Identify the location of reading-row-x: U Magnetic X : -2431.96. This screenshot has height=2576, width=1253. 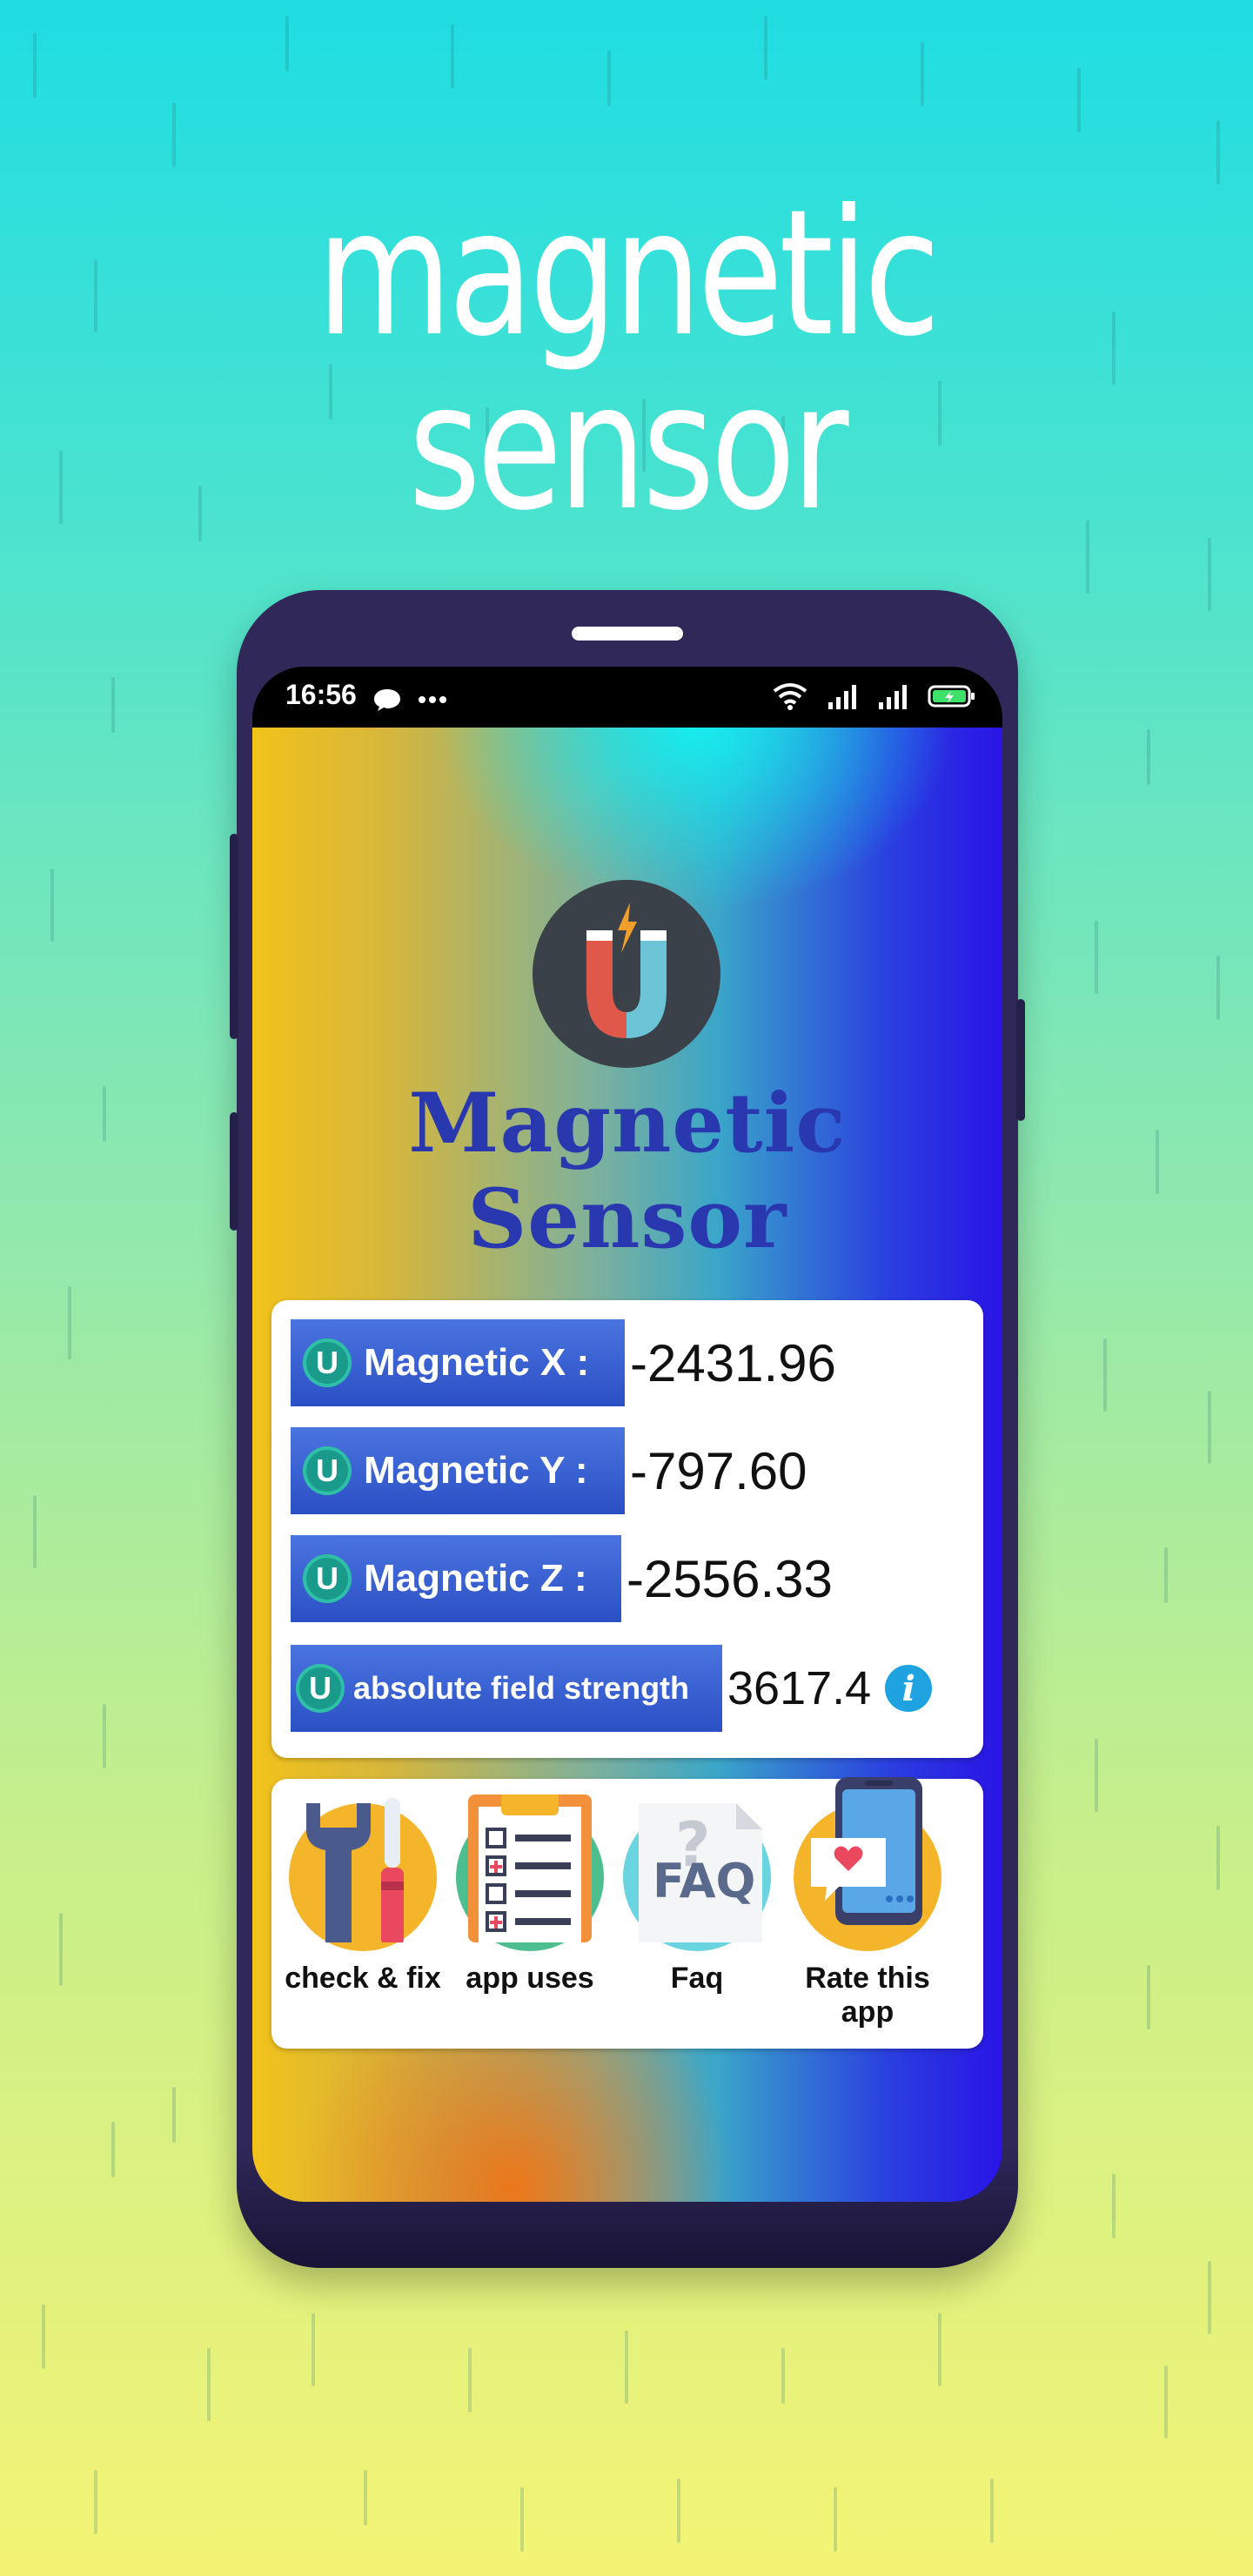
(563, 1362).